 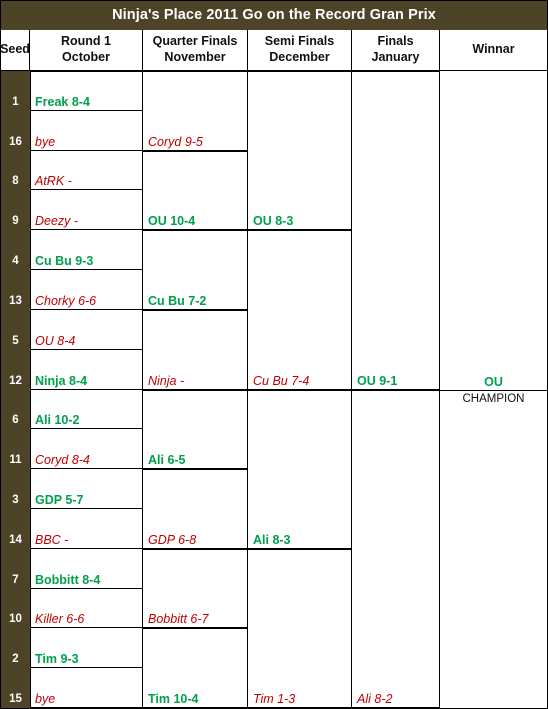 What do you see at coordinates (273, 221) in the screenshot?
I see `sf-entry: OU 8-3` at bounding box center [273, 221].